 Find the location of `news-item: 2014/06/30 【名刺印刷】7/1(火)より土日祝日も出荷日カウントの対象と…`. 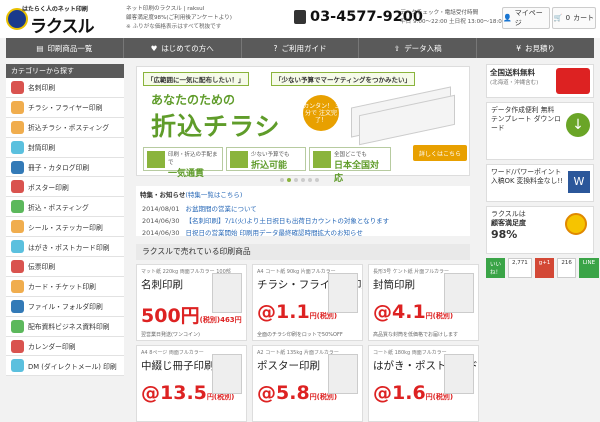

news-item: 2014/06/30 【名刺印刷】7/1(火)より土日祝日も出荷日カウントの対象と… is located at coordinates (303, 220).